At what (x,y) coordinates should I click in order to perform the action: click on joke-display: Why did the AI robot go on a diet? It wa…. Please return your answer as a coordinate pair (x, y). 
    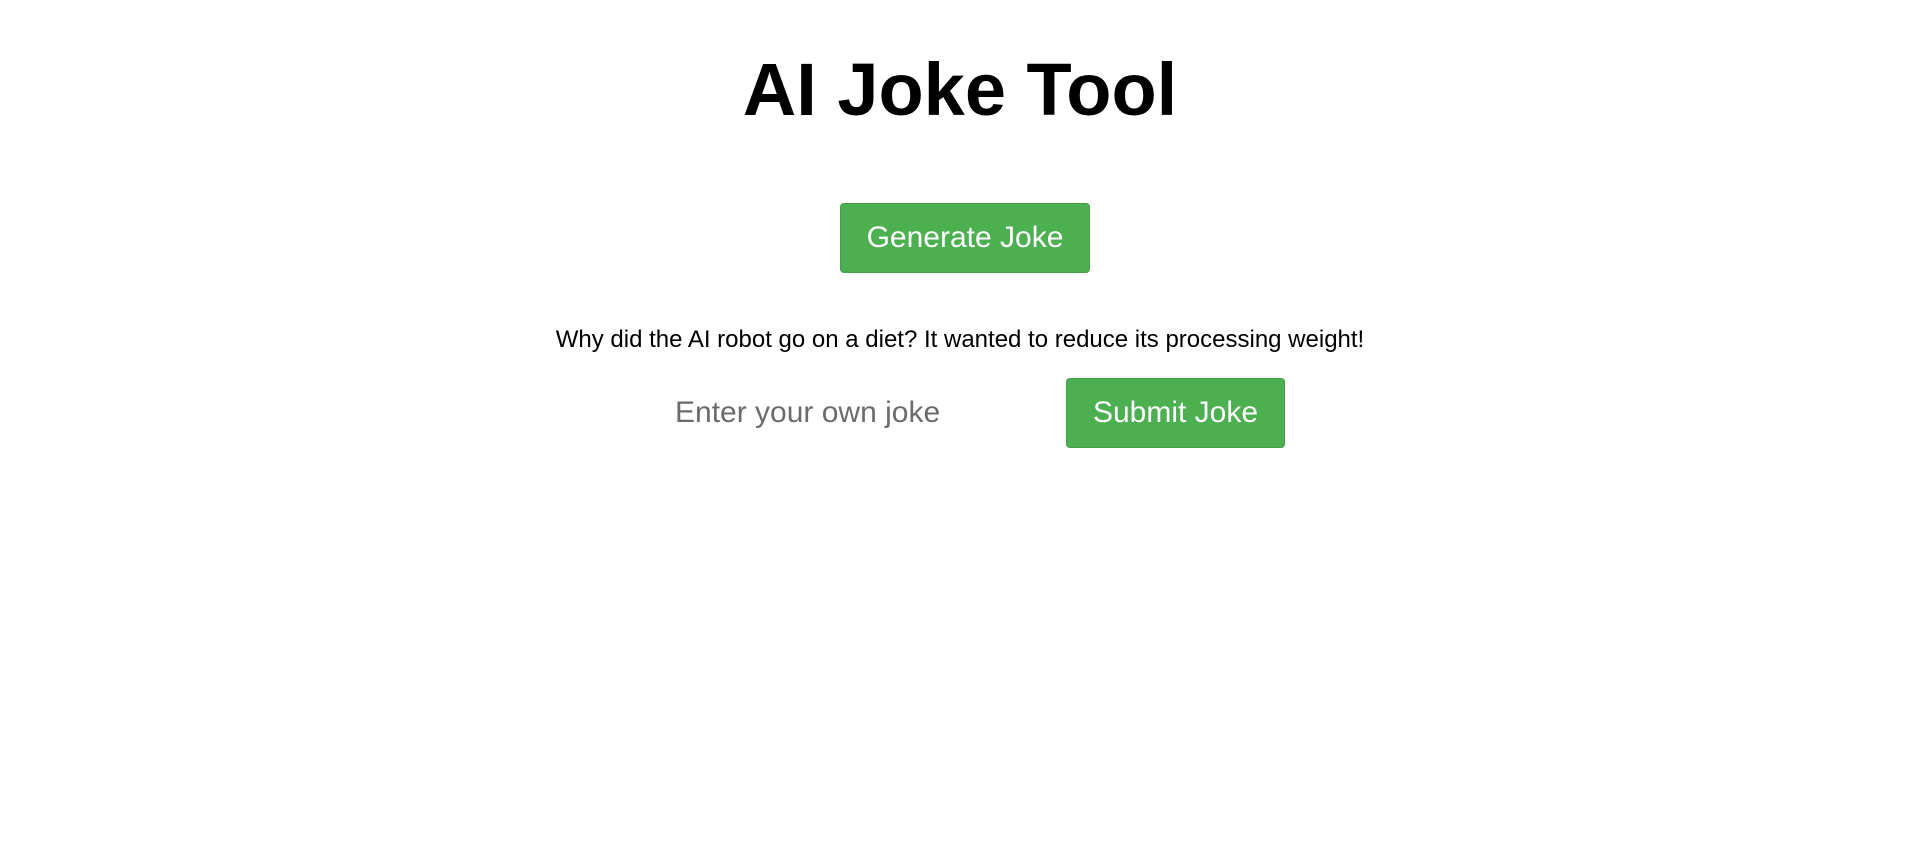
    Looking at the image, I should click on (960, 339).